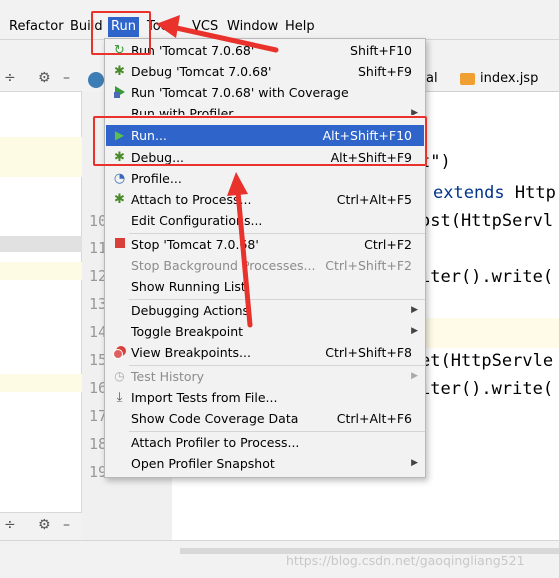 The width and height of the screenshot is (559, 578). I want to click on arrow-to-run-debug, so click(244, 258).